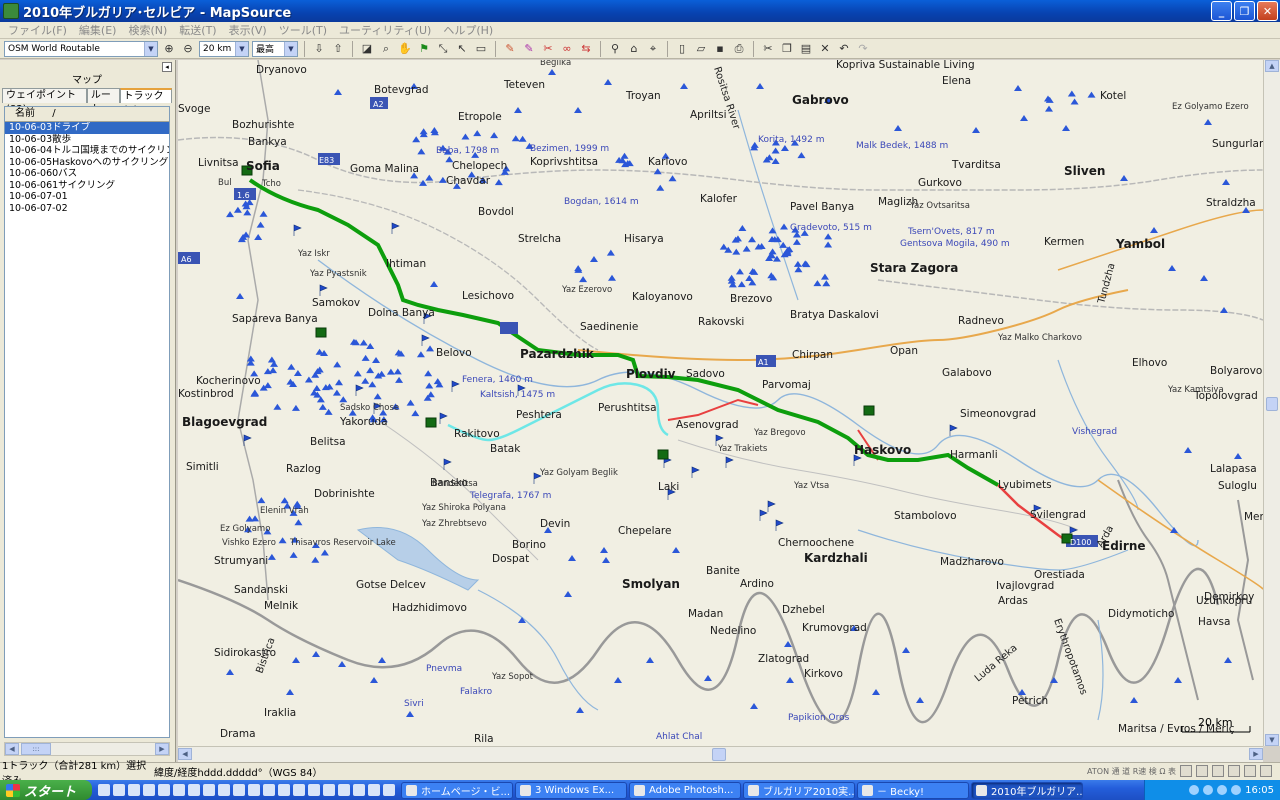  Describe the element at coordinates (87, 186) in the screenshot. I see `track-row: 10-06-061サイクリング` at that location.